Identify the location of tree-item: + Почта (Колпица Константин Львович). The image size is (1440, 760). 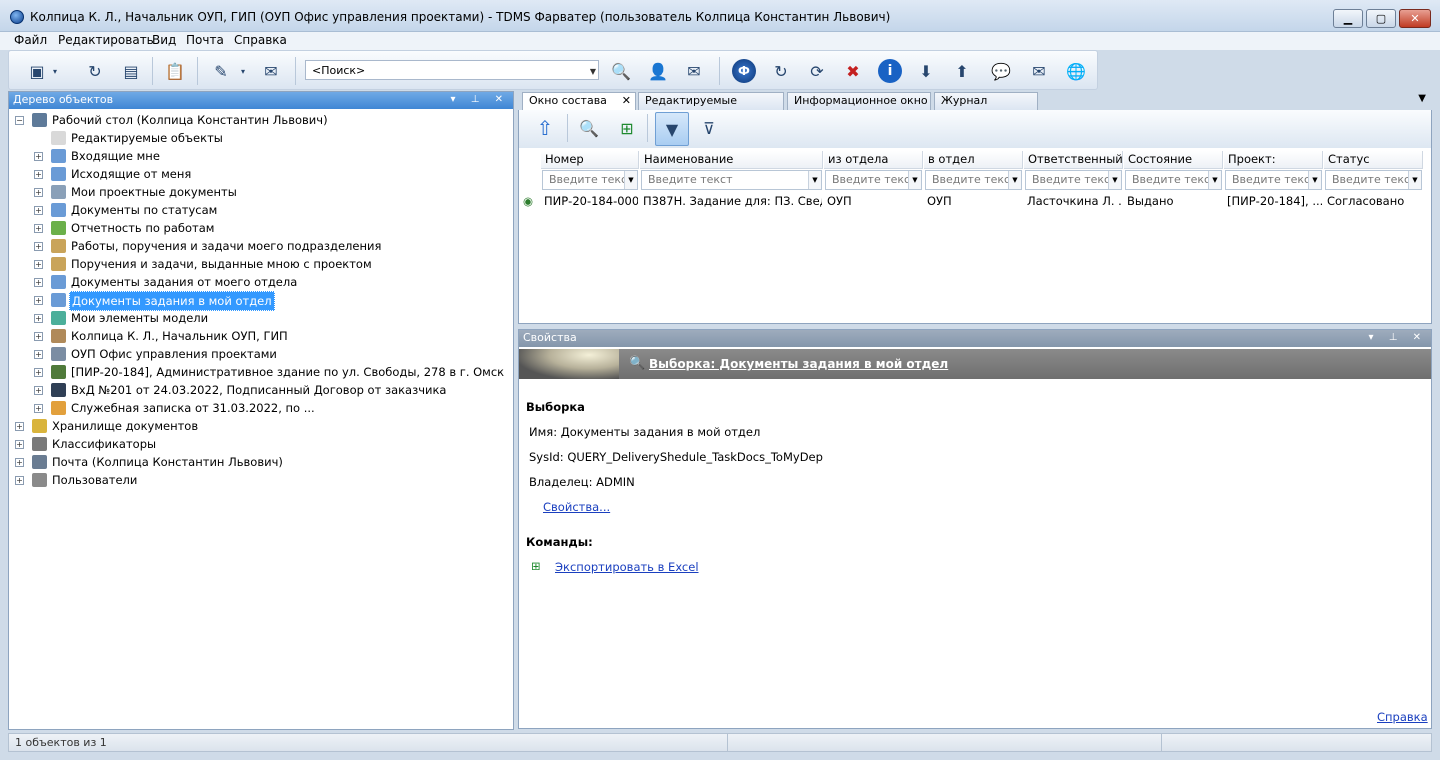
(260, 462).